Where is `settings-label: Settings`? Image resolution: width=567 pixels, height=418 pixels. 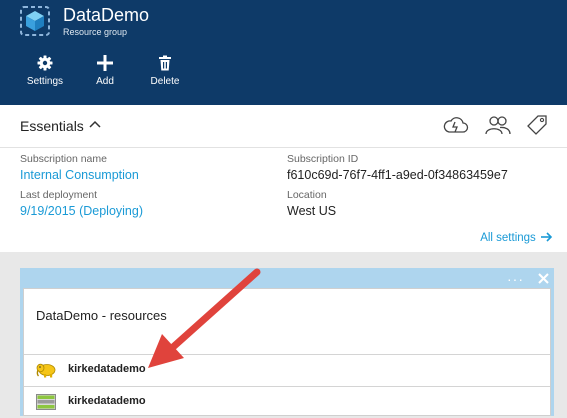 settings-label: Settings is located at coordinates (45, 81).